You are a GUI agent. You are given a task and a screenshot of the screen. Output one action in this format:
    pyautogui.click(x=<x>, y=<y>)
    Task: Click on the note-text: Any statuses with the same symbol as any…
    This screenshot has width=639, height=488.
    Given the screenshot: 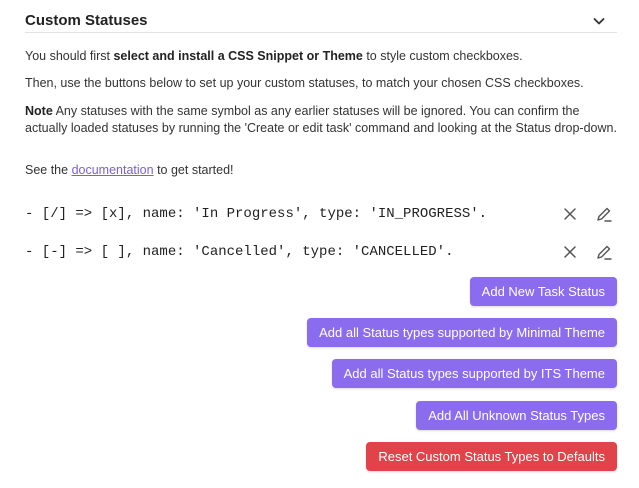 What is the action you would take?
    pyautogui.click(x=321, y=119)
    